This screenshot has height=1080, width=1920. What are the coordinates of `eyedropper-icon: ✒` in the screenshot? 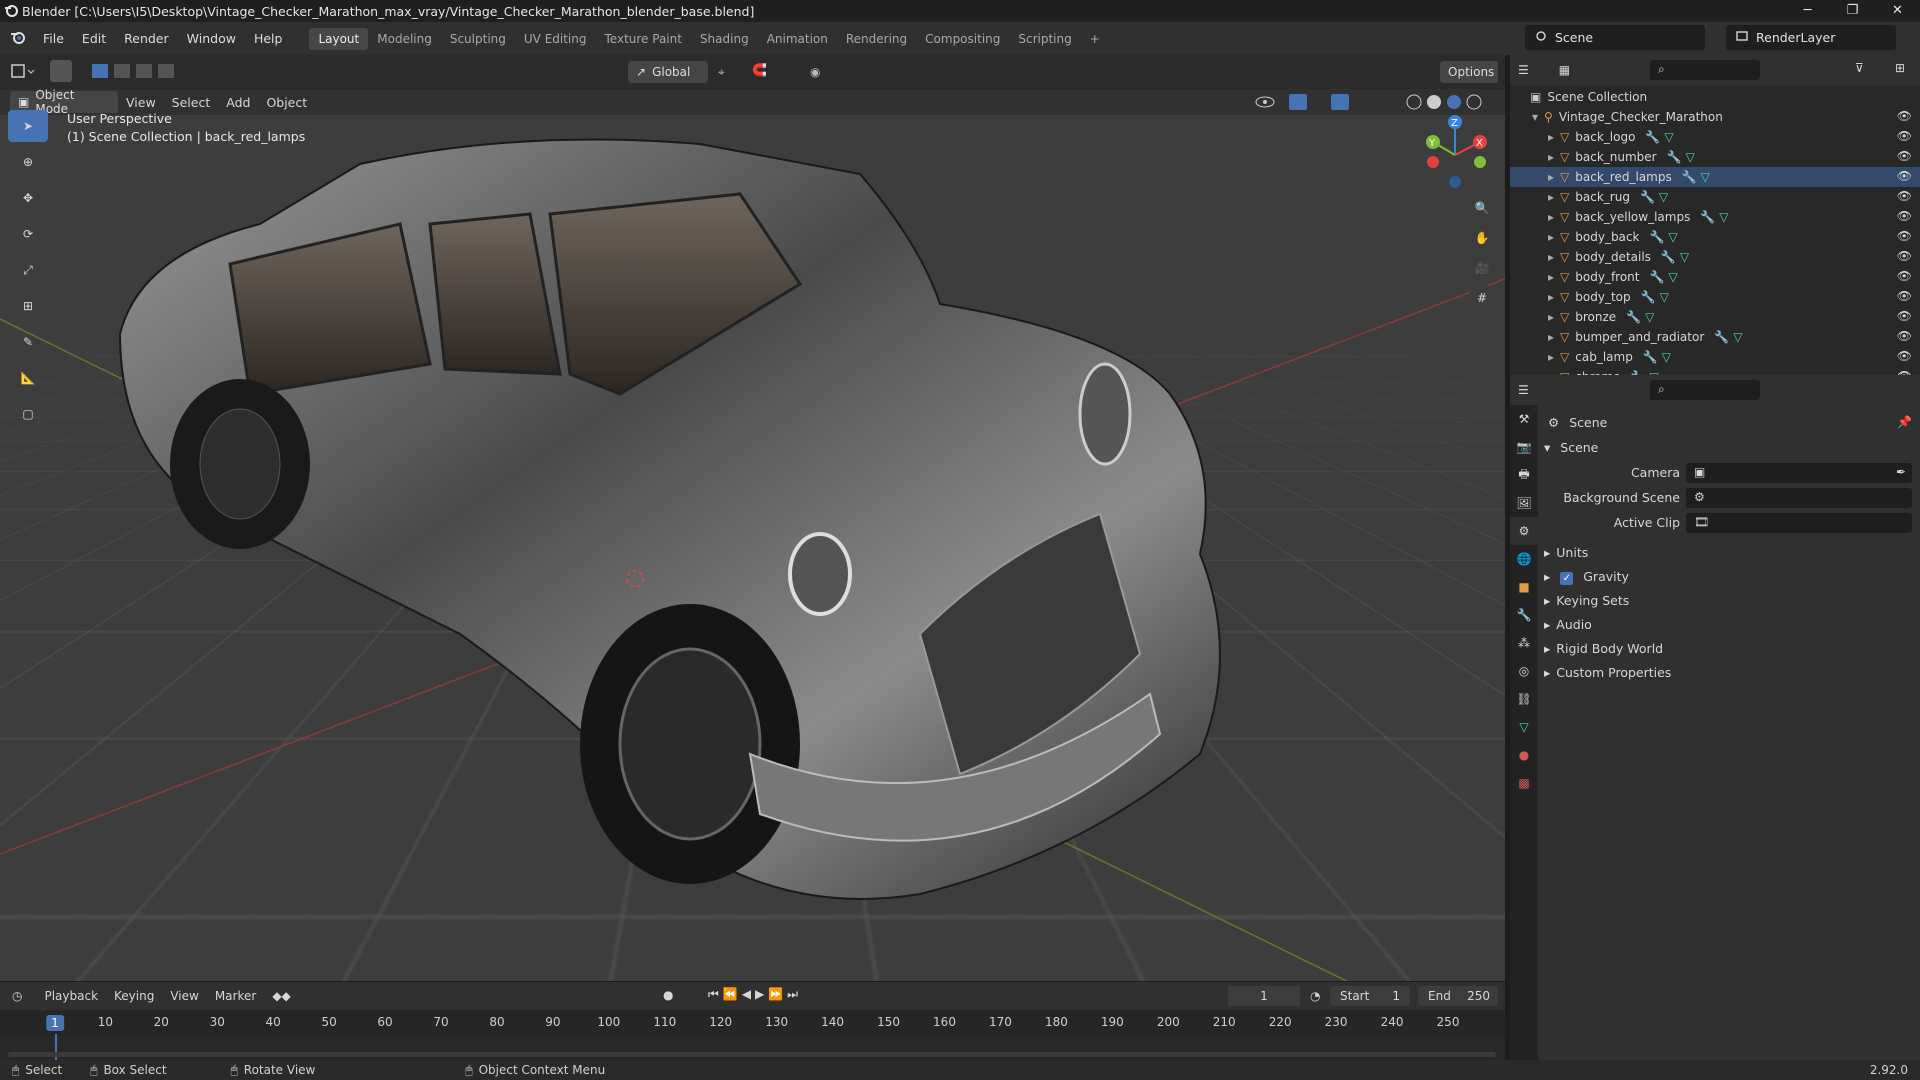 It's located at (1901, 472).